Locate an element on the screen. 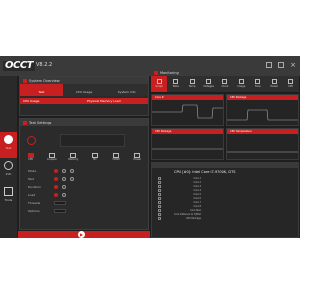  graph-1: Core # is located at coordinates (187, 110).